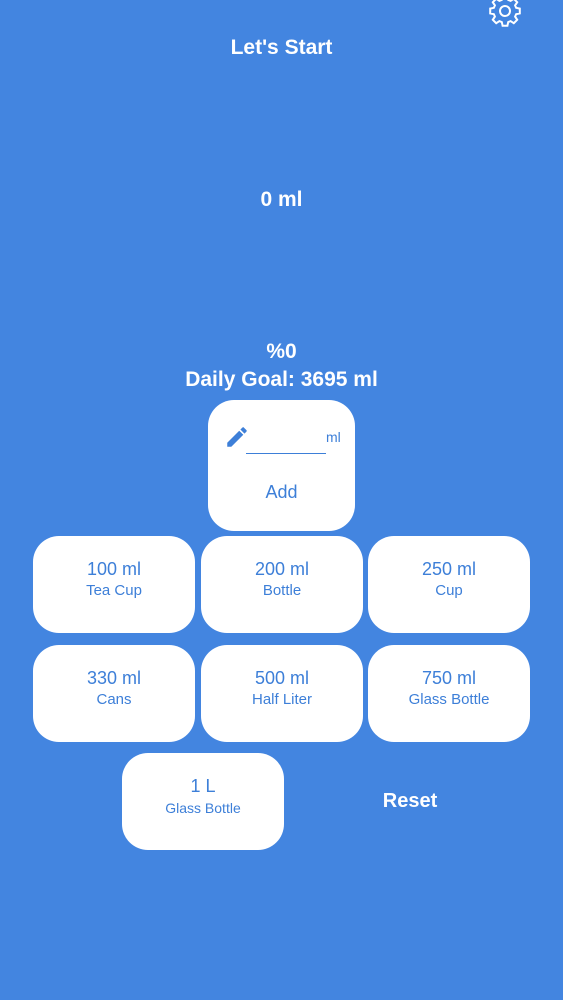  What do you see at coordinates (114, 590) in the screenshot?
I see `drink-label: Tea Cup` at bounding box center [114, 590].